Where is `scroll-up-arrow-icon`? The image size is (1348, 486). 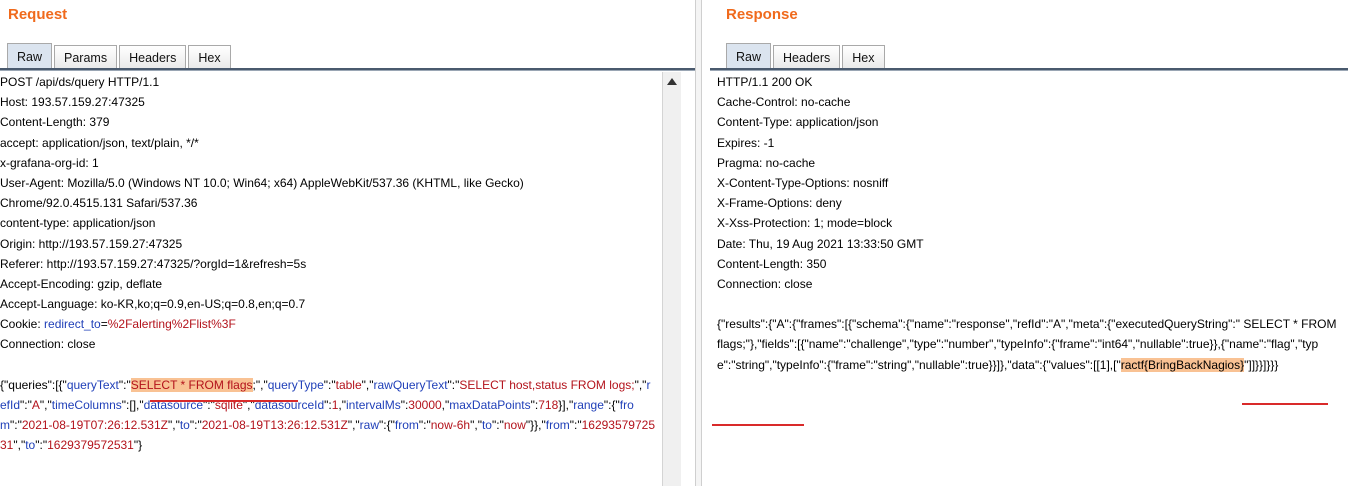
scroll-up-arrow-icon is located at coordinates (672, 81).